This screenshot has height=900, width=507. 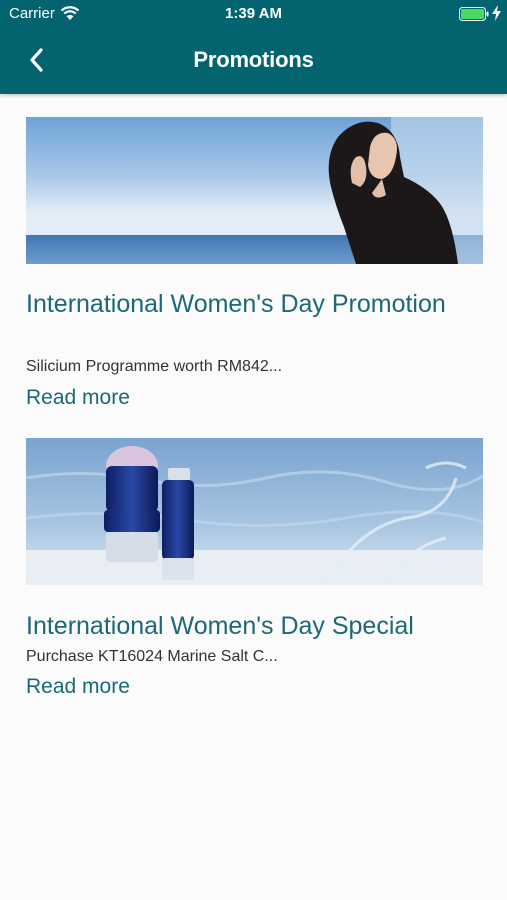 What do you see at coordinates (256, 626) in the screenshot?
I see `promo-title: International Women's Day Special` at bounding box center [256, 626].